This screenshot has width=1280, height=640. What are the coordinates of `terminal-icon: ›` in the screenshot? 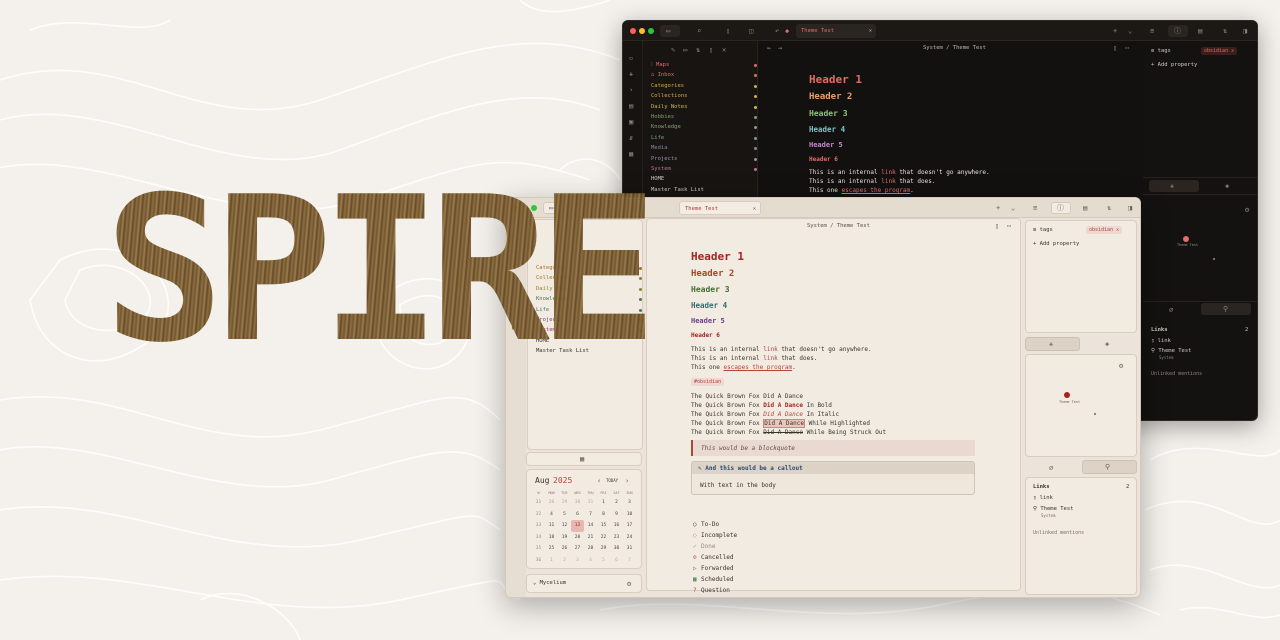 It's located at (631, 90).